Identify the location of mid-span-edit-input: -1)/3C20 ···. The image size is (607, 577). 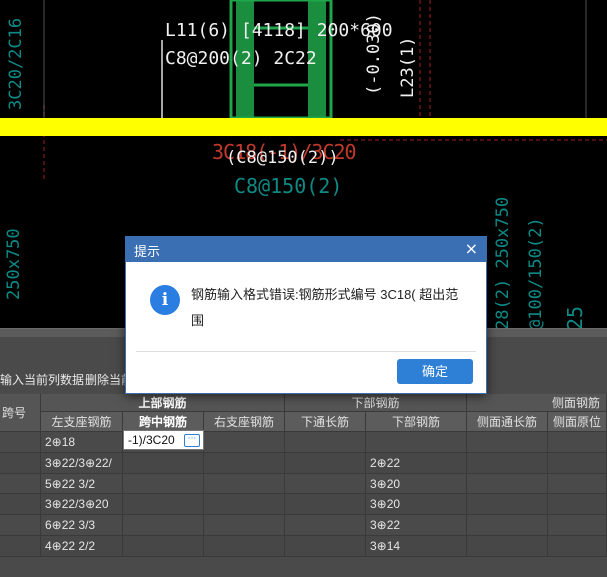
(163, 440).